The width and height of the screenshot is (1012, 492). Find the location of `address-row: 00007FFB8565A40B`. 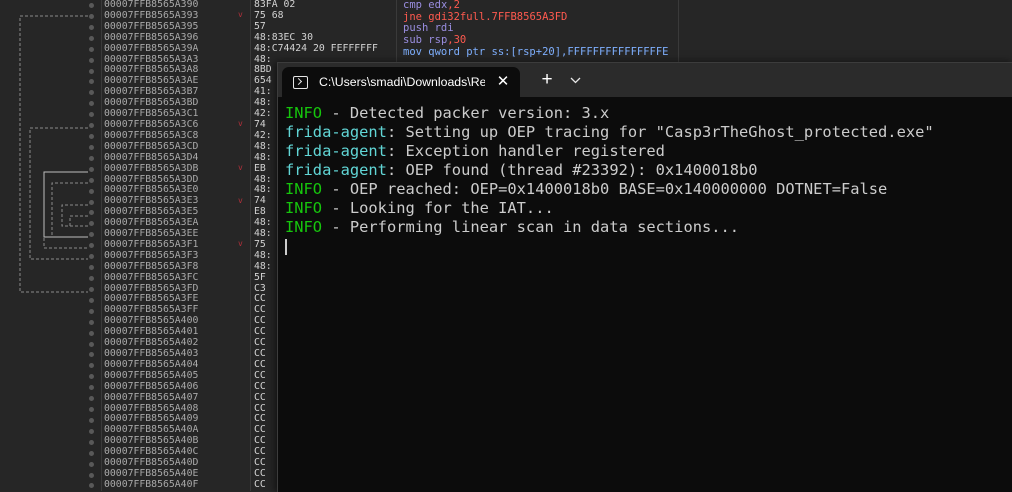

address-row: 00007FFB8565A40B is located at coordinates (176, 441).